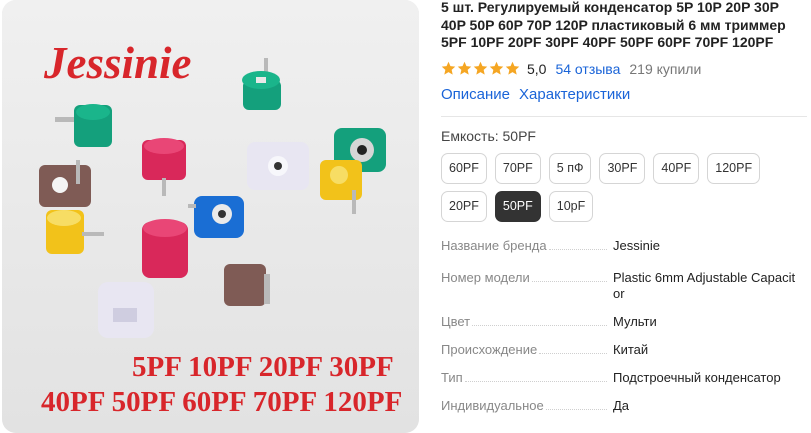  I want to click on rating-row: 5,0 54 отзыва 219 купили, so click(624, 69).